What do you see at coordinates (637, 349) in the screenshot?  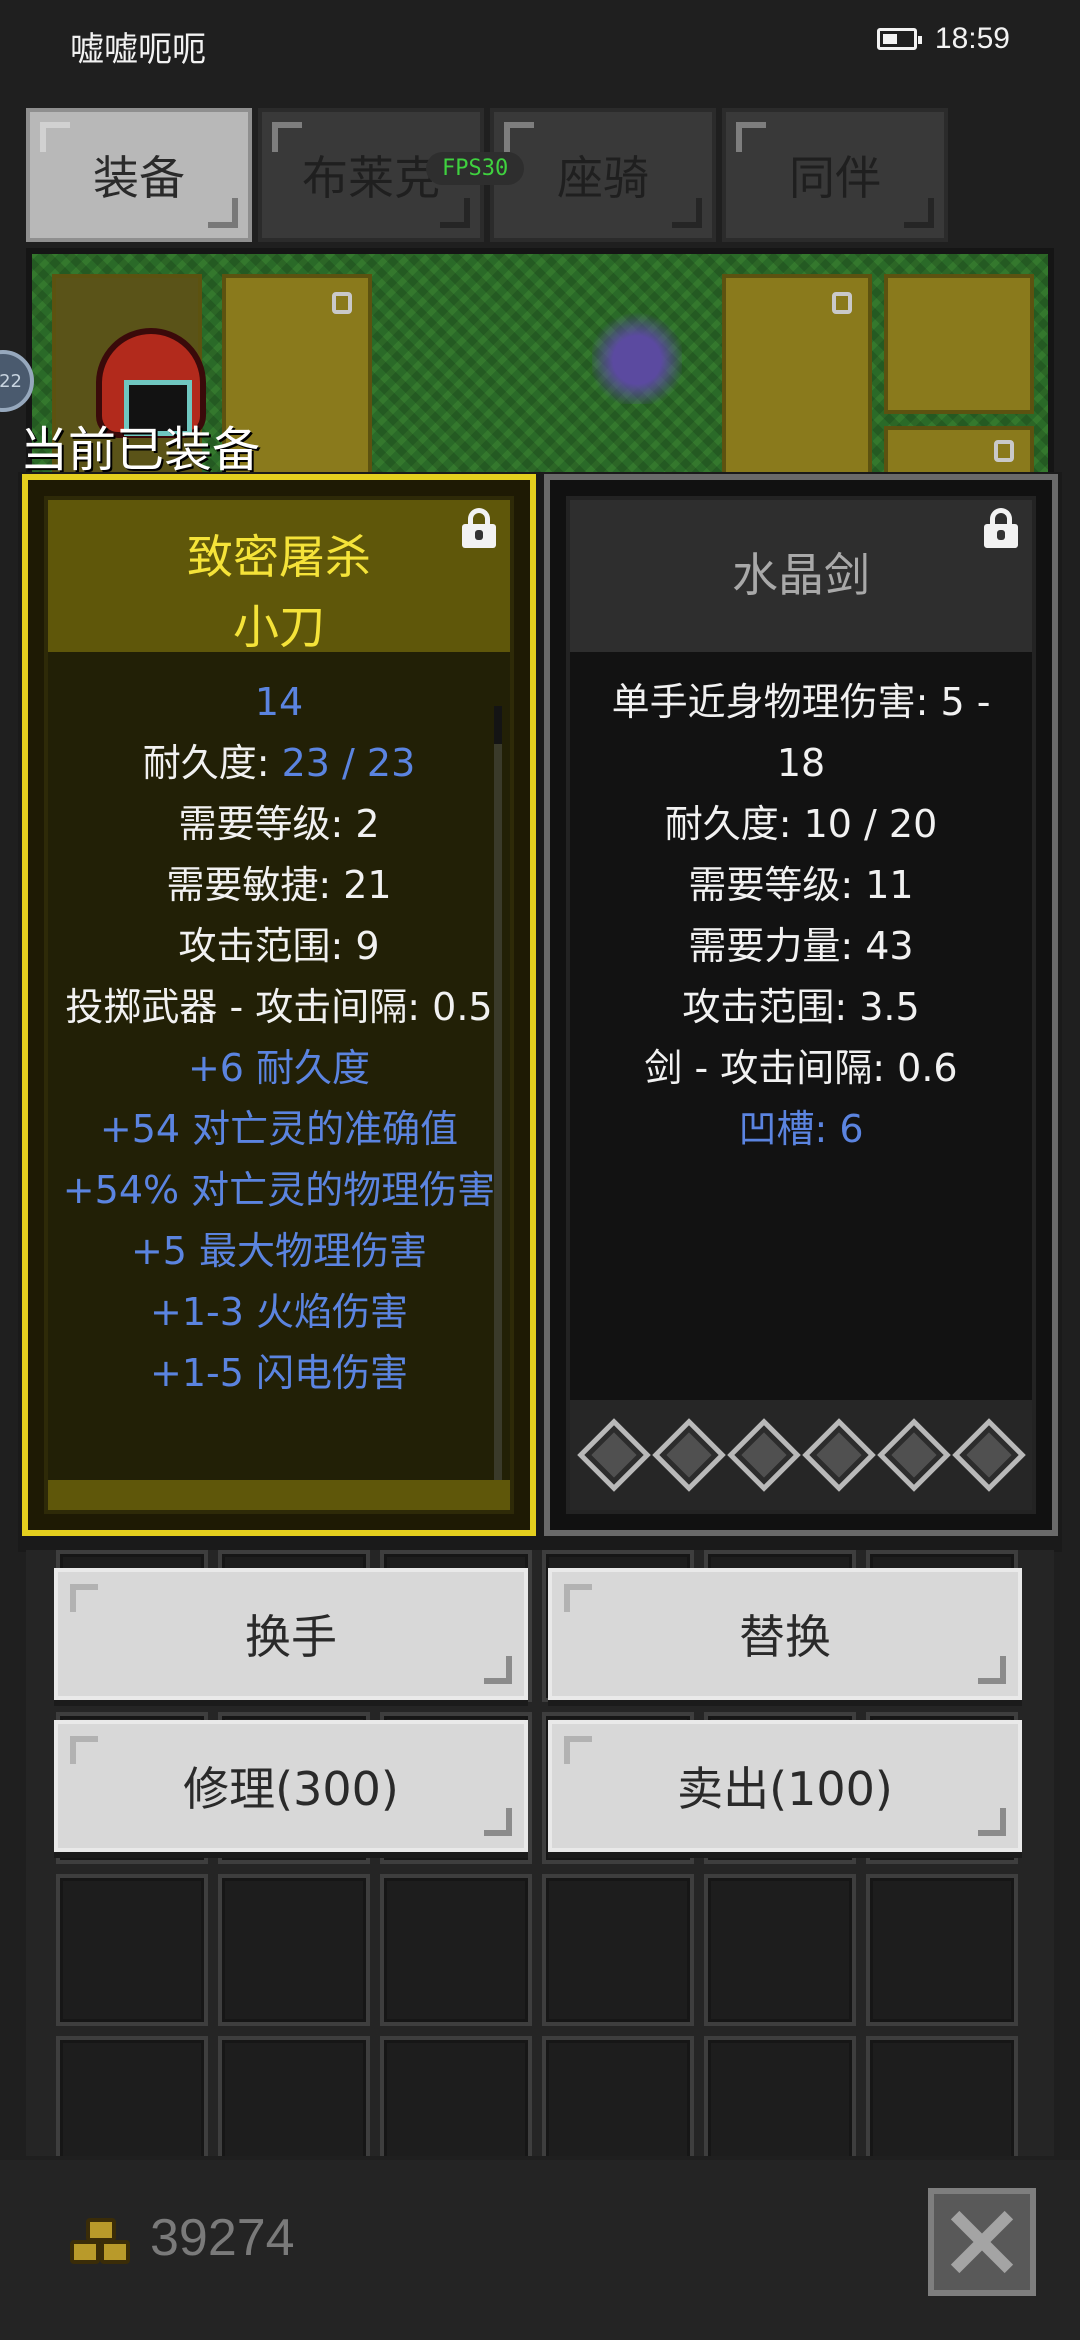 I see `plant-decoration` at bounding box center [637, 349].